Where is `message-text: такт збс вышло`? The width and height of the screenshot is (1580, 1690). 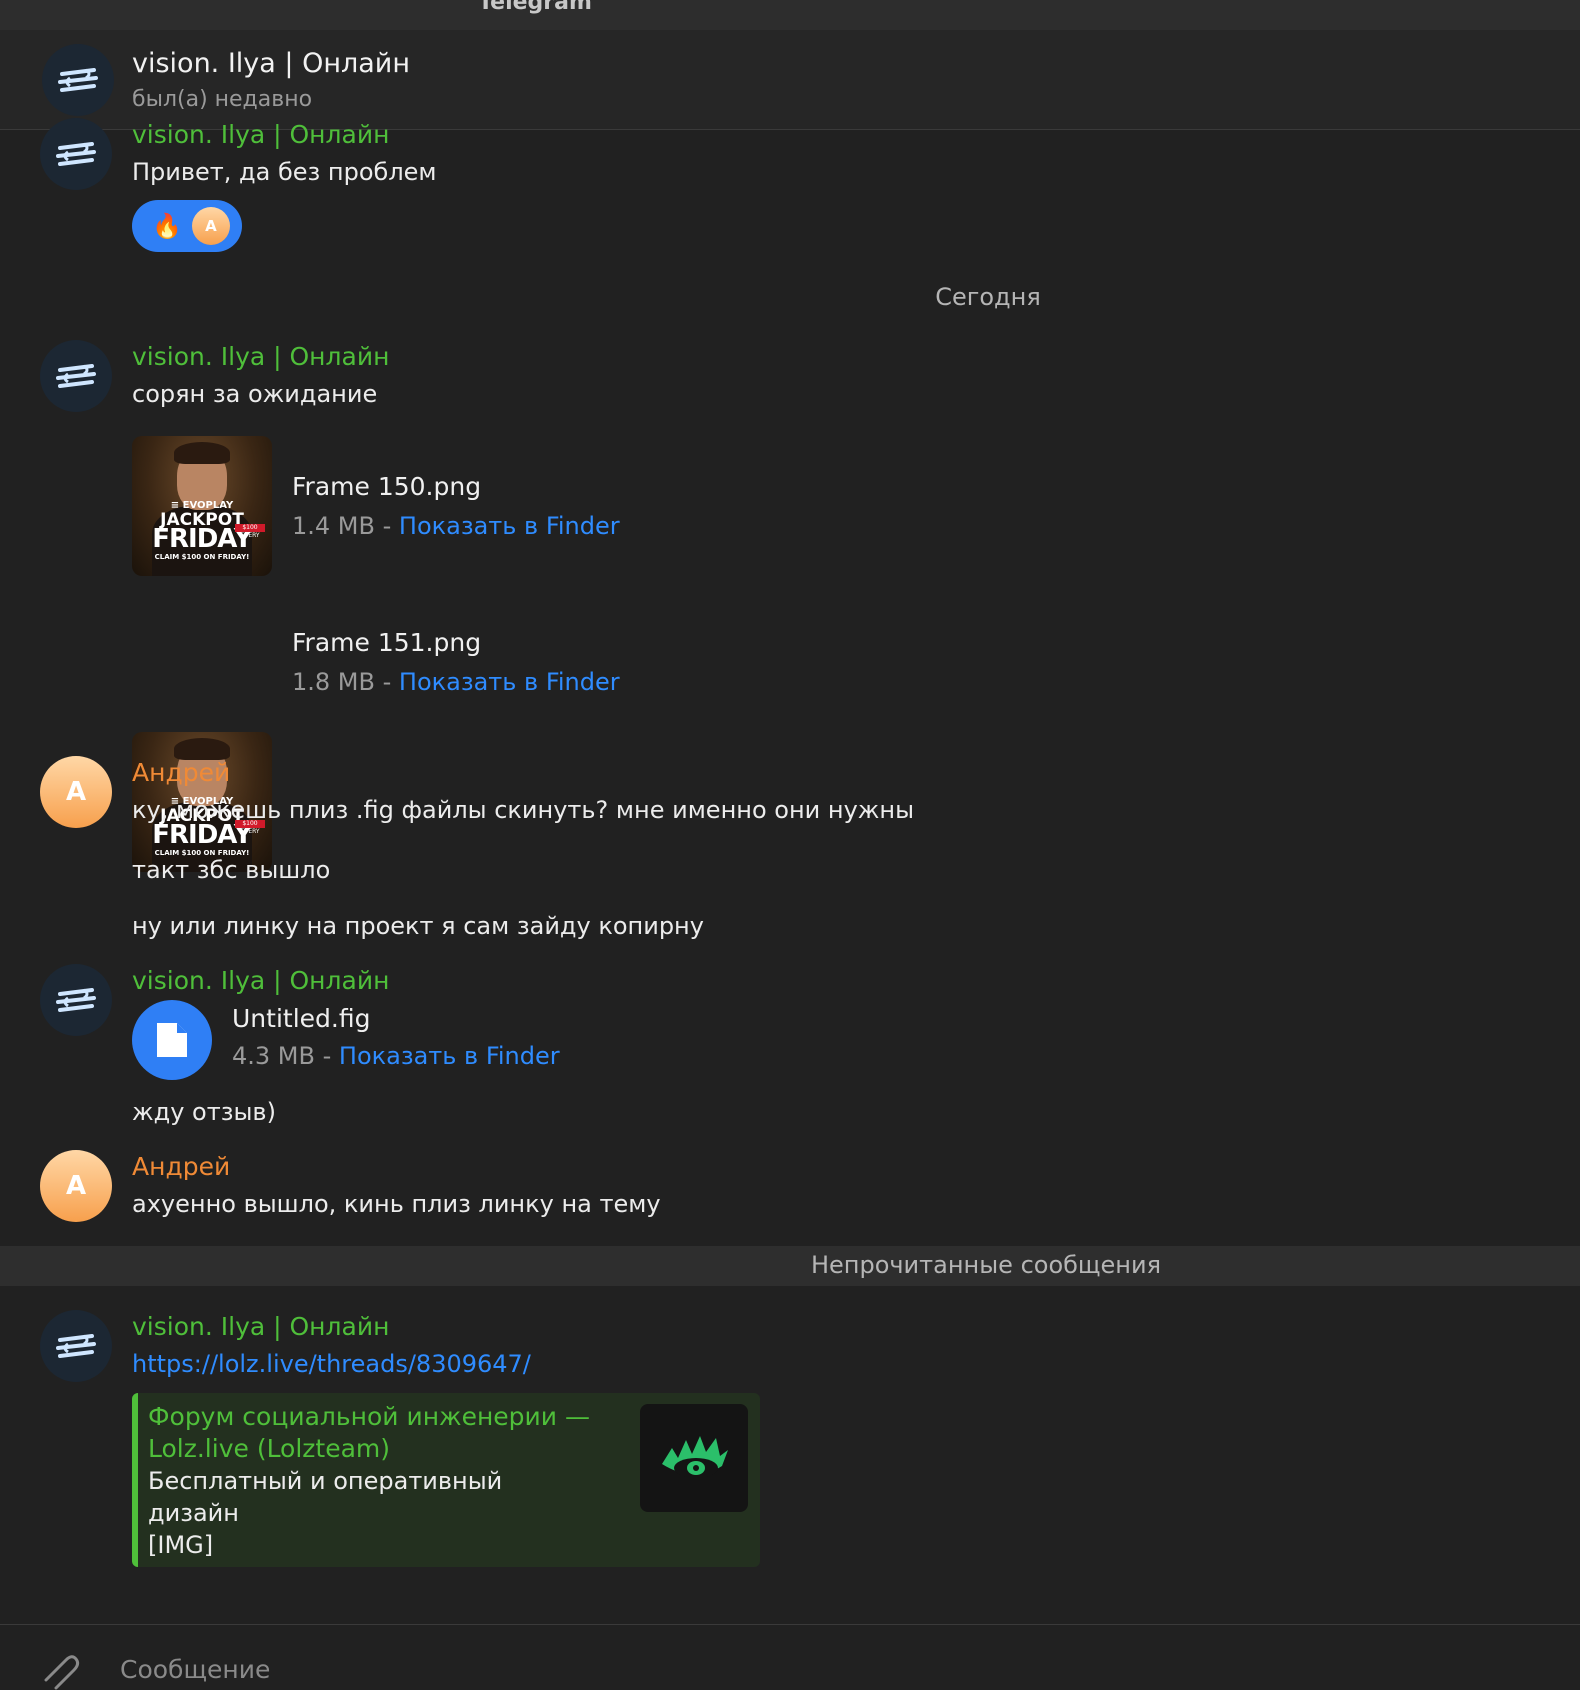
message-text: такт збс вышло is located at coordinates (231, 870).